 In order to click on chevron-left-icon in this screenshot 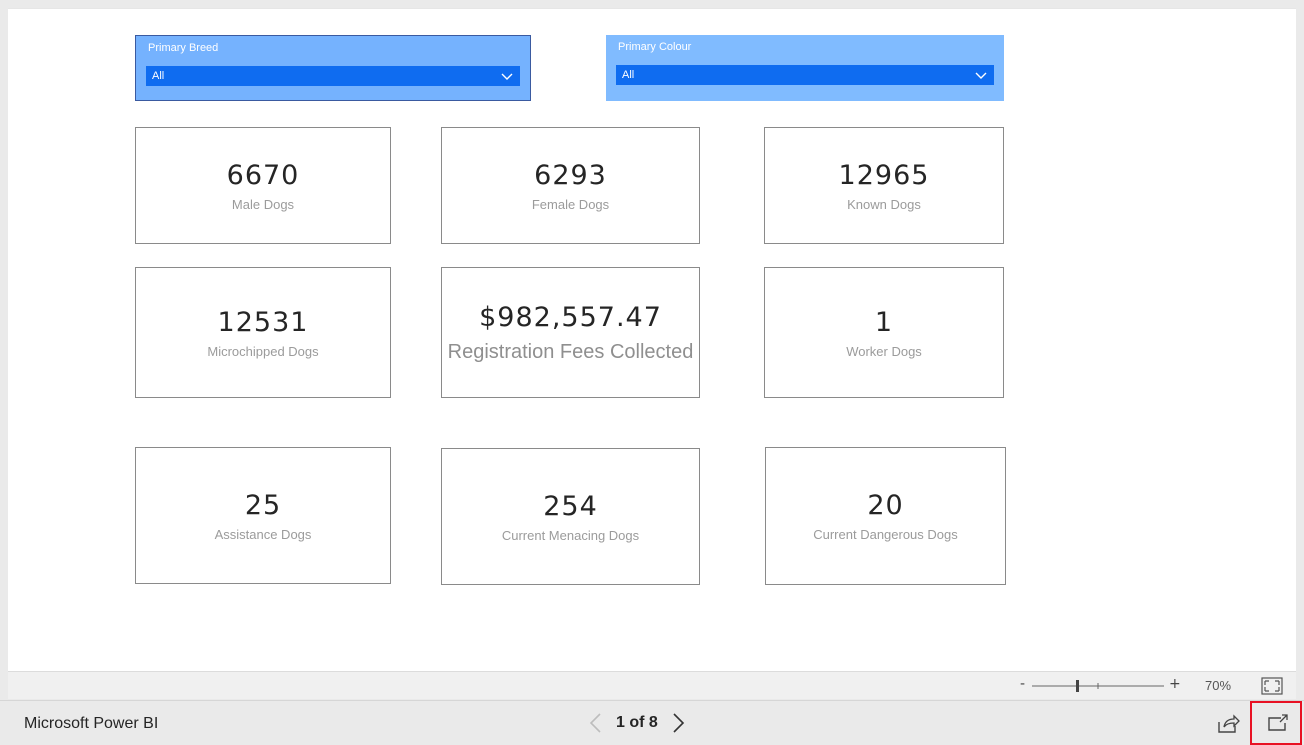, I will do `click(596, 723)`.